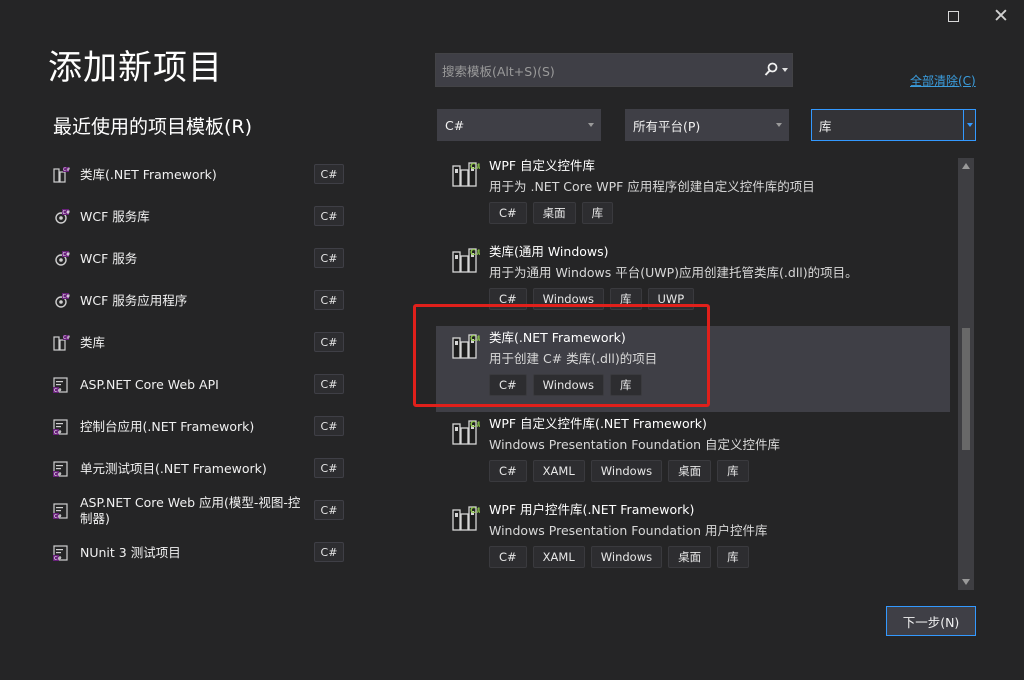  I want to click on uwp-class-library-icon: C#, so click(466, 261).